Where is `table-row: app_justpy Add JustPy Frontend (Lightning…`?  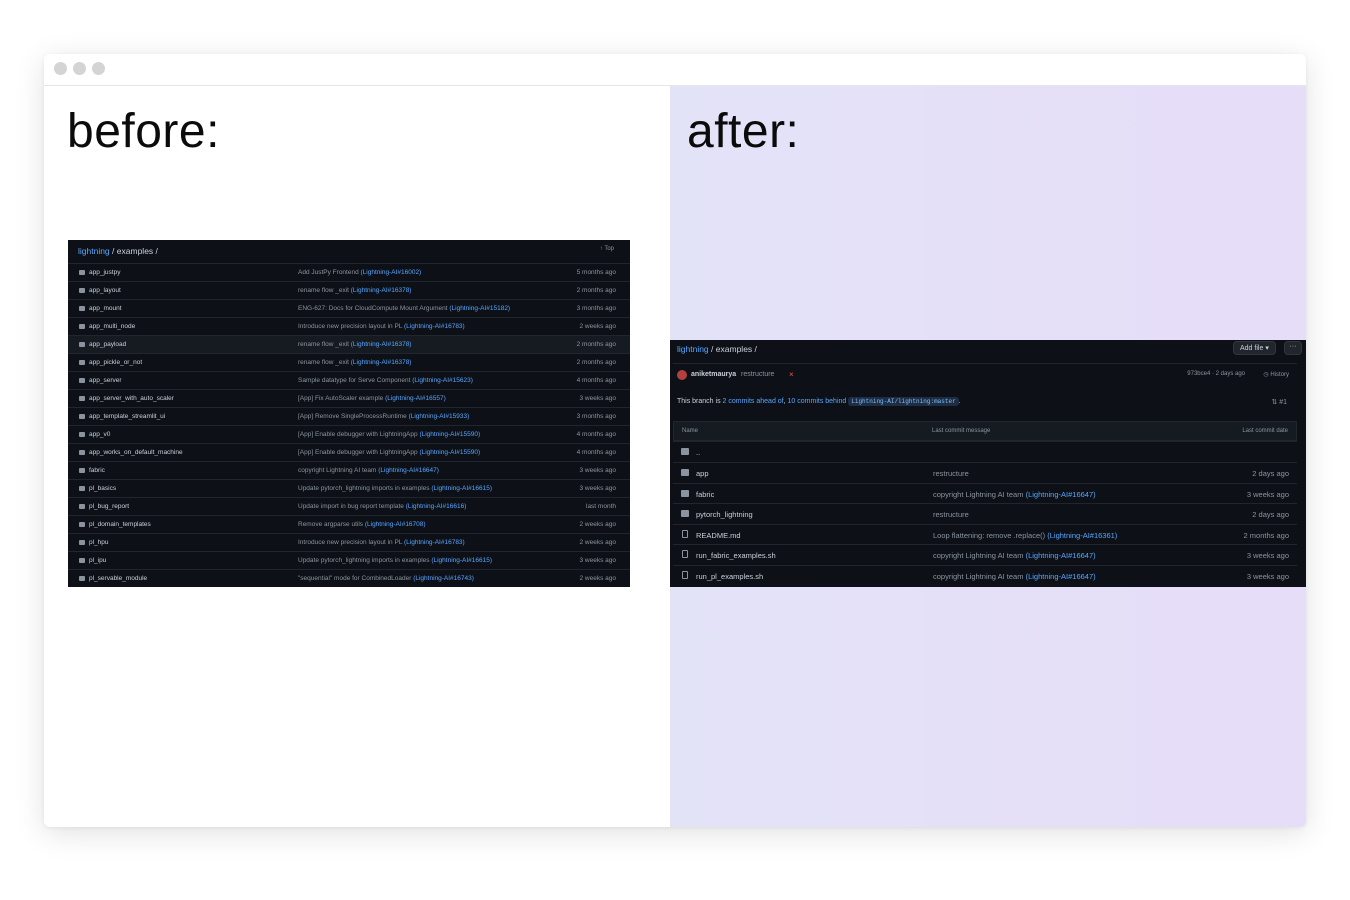
table-row: app_justpy Add JustPy Frontend (Lightning… is located at coordinates (349, 272).